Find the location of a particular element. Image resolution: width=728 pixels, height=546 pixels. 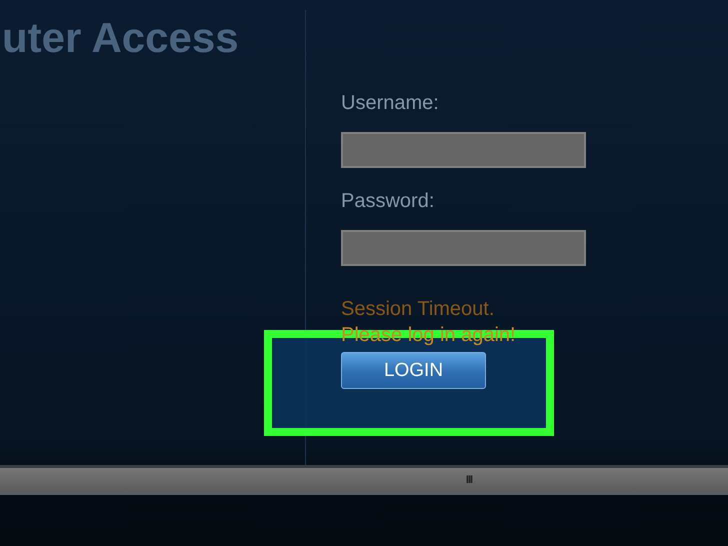

scrollbar: III is located at coordinates (364, 480).